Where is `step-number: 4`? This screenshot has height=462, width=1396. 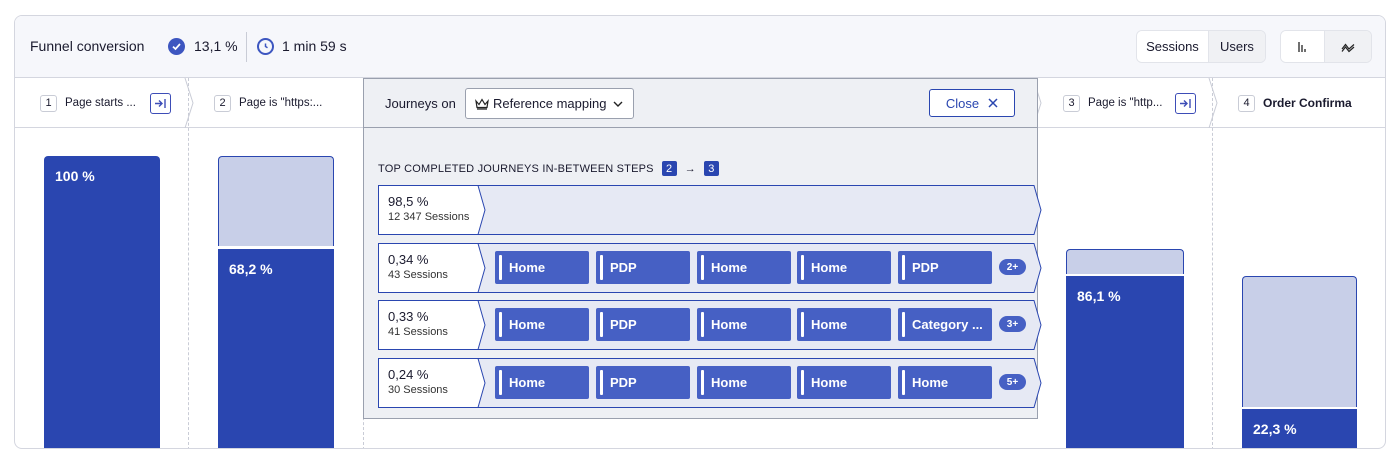 step-number: 4 is located at coordinates (1246, 103).